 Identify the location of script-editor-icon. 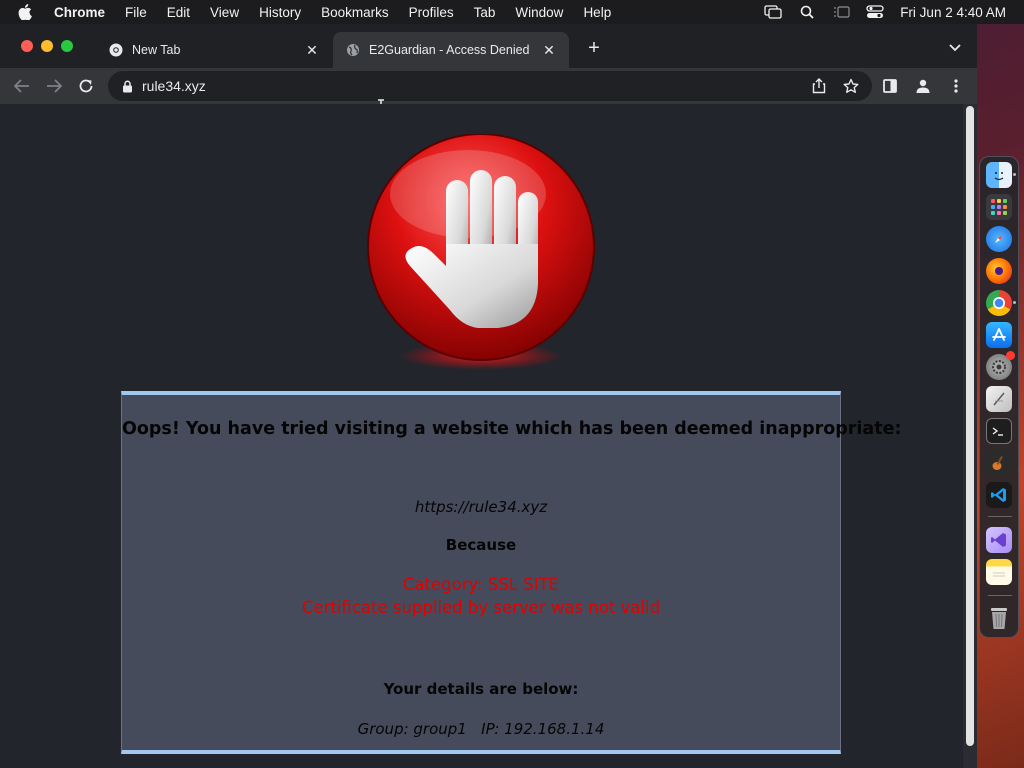
(999, 399).